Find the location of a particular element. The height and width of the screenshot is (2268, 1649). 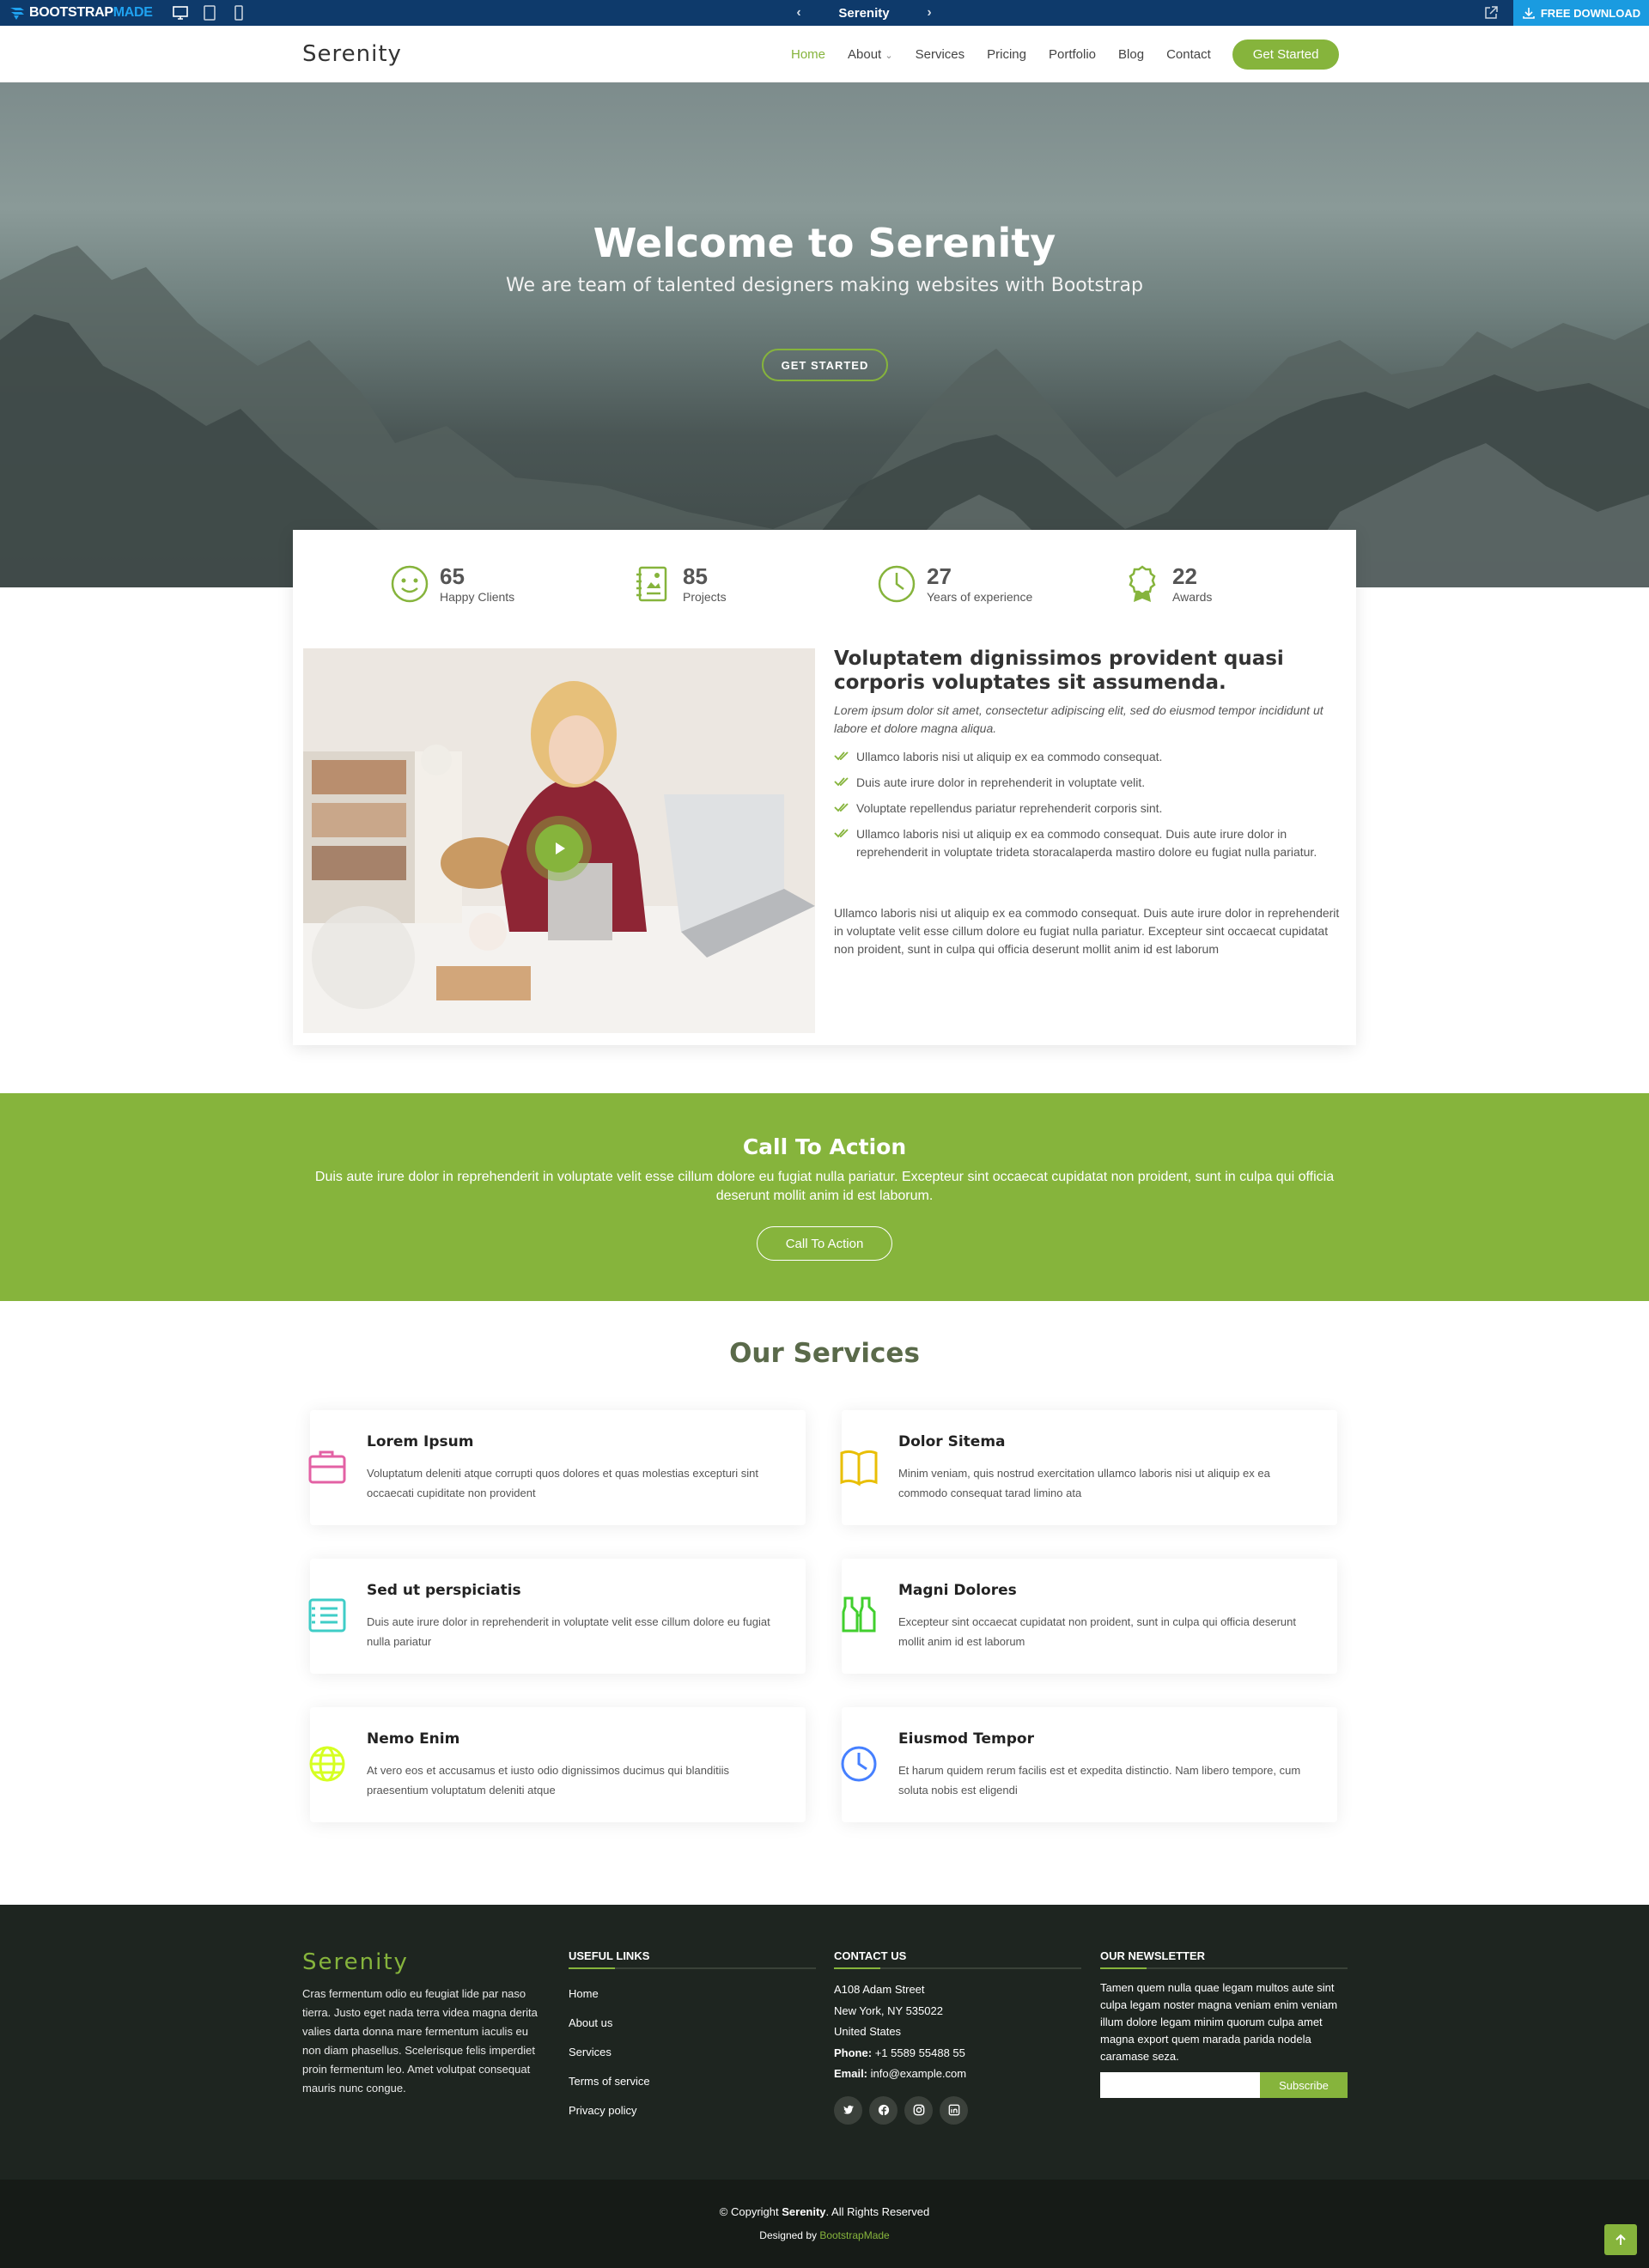

counter-label: Years of experience is located at coordinates (980, 597).